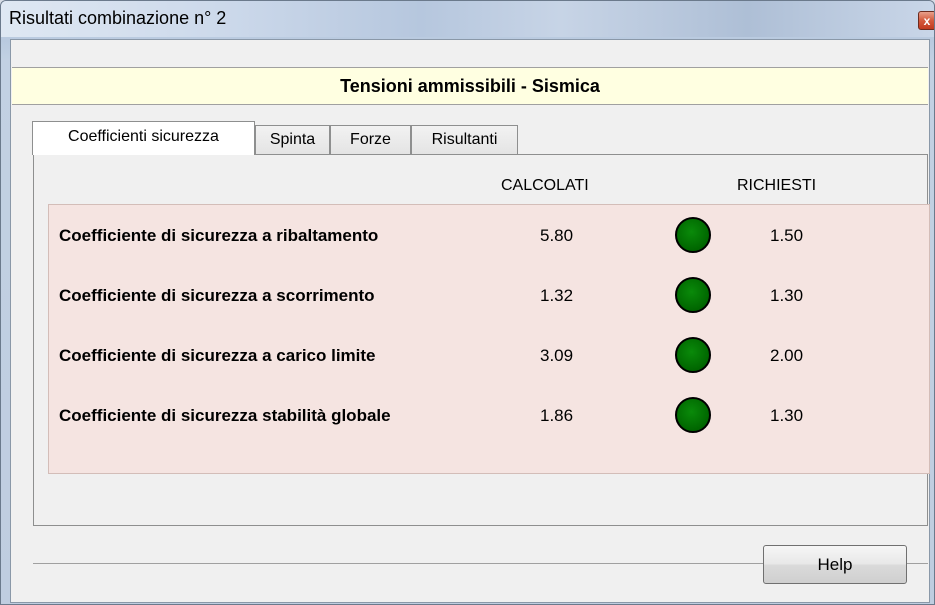 The height and width of the screenshot is (605, 935). I want to click on calculated-value: 3.09, so click(557, 355).